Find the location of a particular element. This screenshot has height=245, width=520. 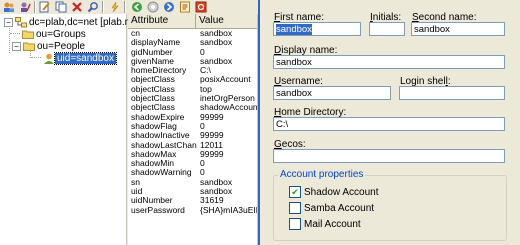

attribute-row: shadowFlag 0 is located at coordinates (192, 126).